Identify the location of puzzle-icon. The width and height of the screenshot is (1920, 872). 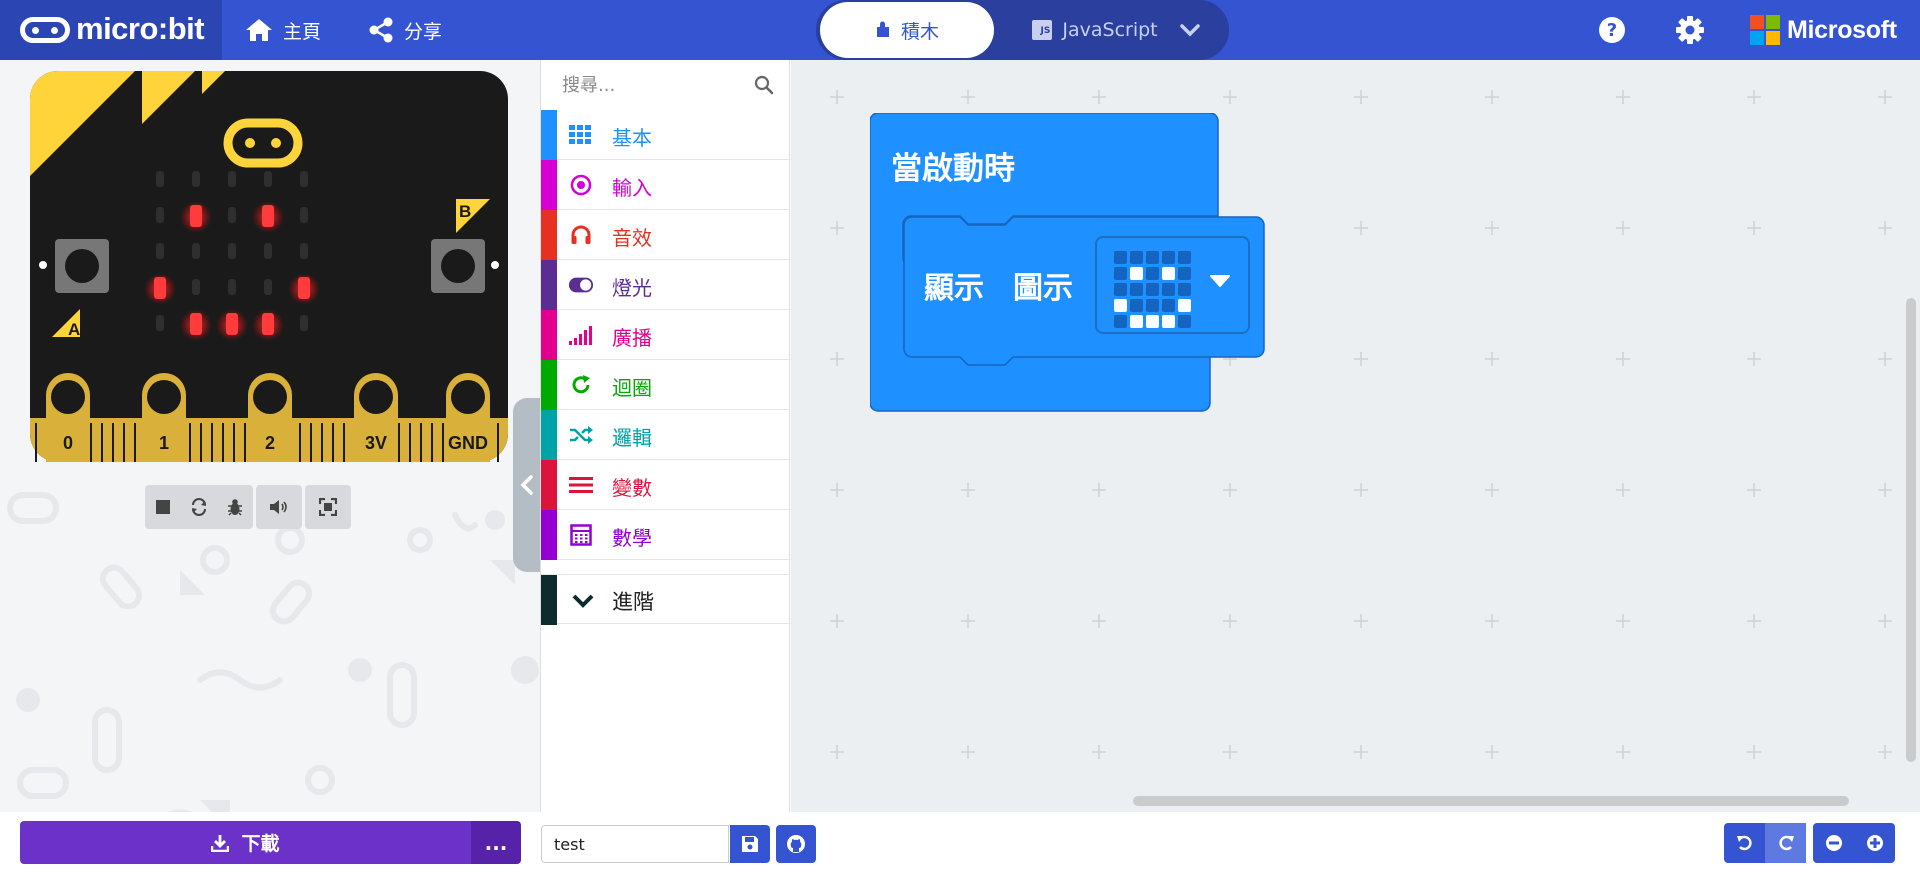
(882, 29).